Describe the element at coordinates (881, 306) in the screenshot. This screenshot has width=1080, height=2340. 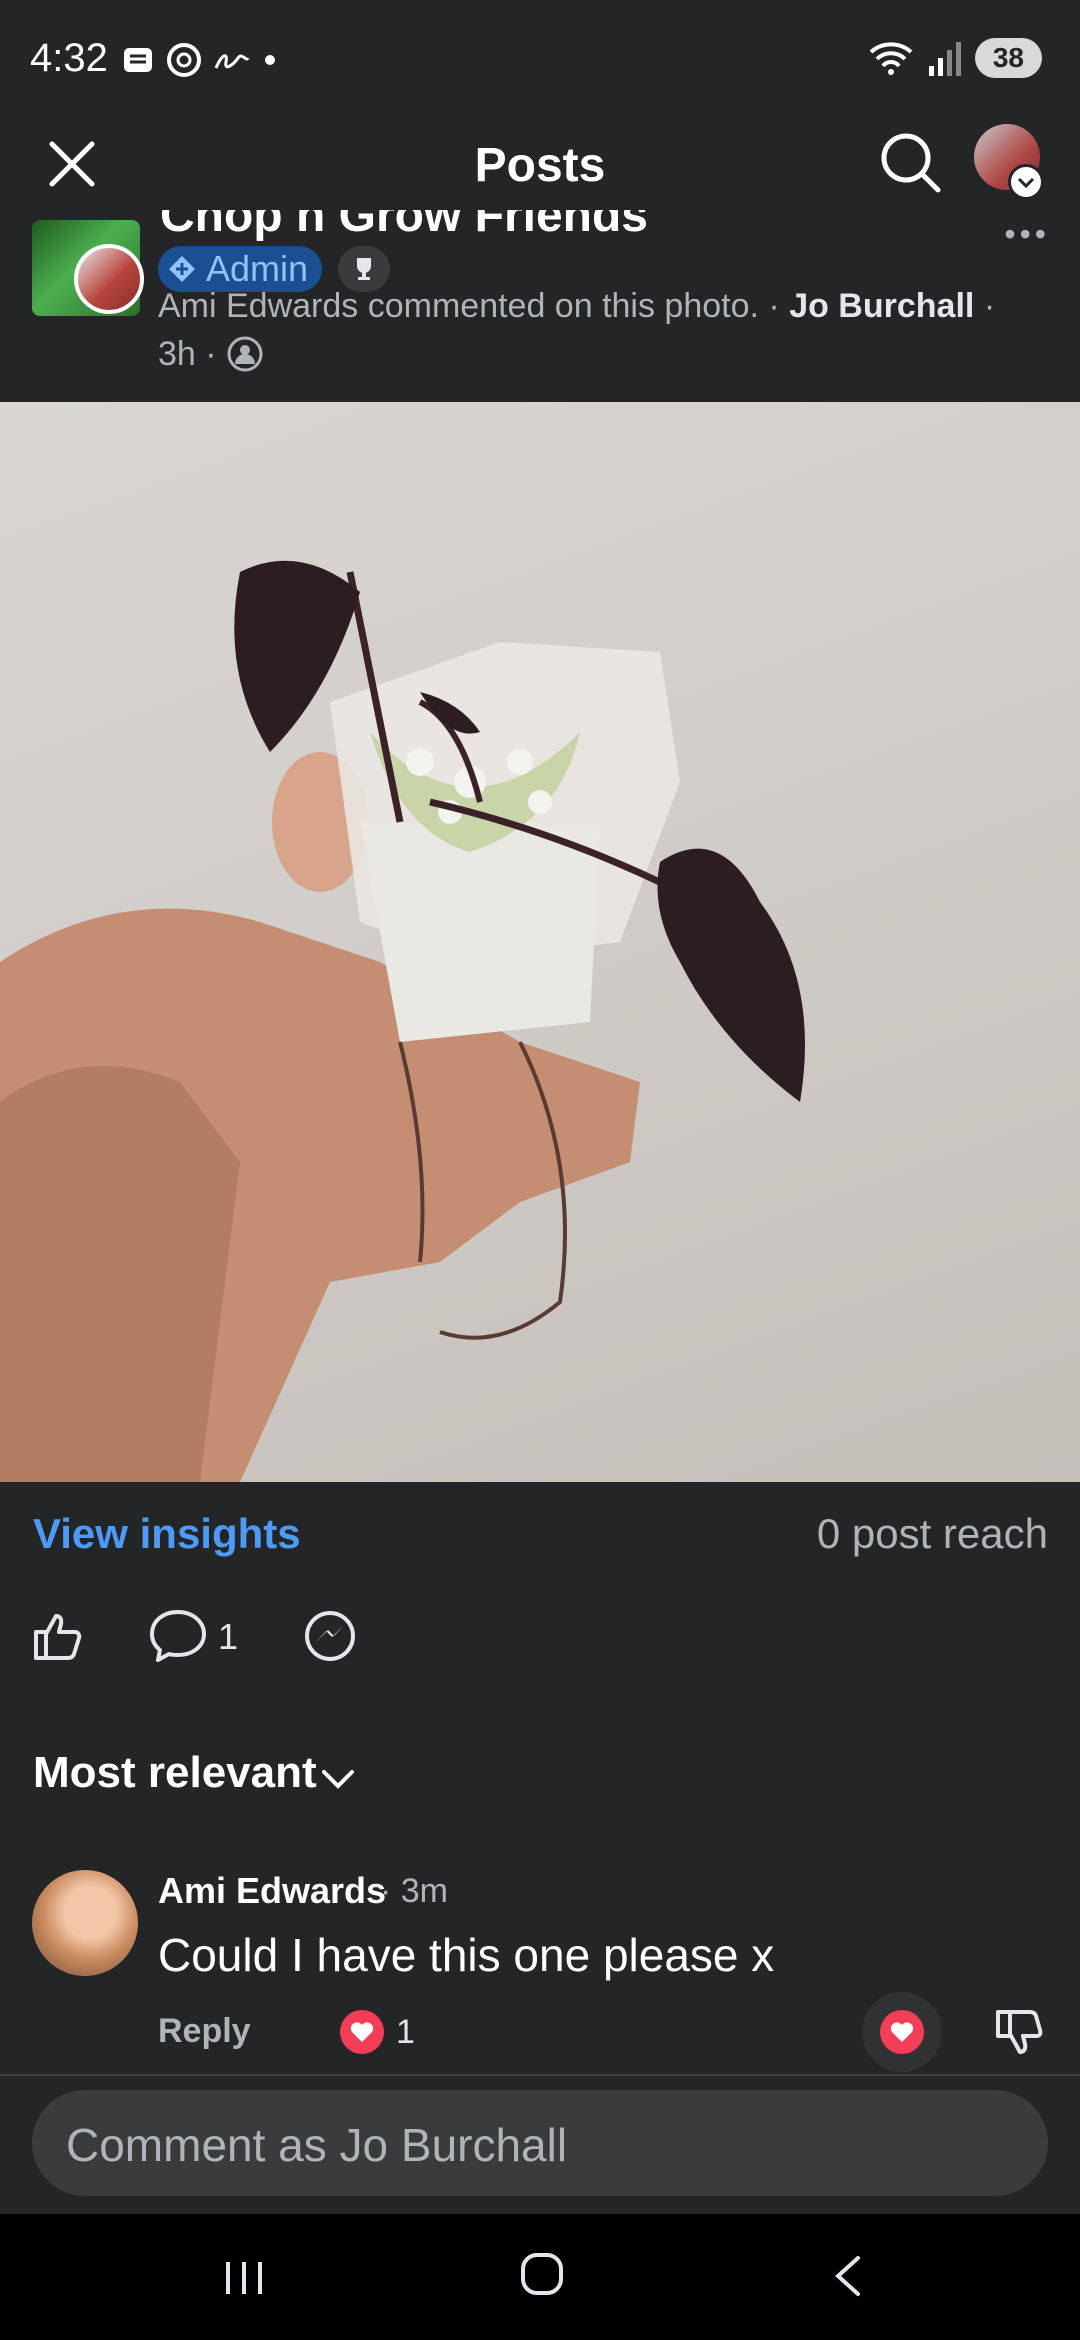
I see `author-name: Jo Burchall` at that location.